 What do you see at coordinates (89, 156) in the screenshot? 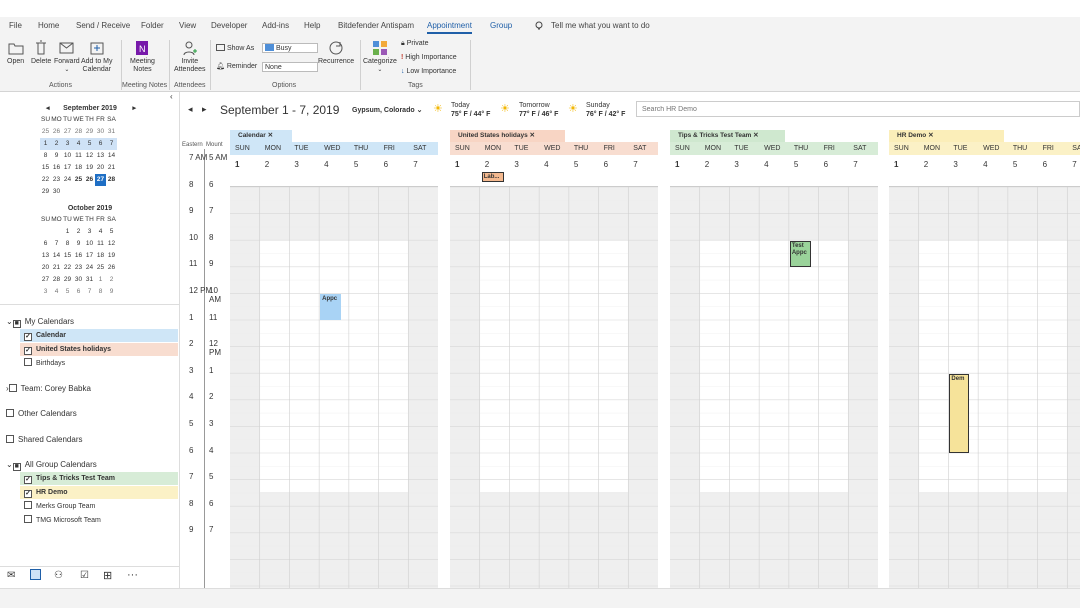
I see `mini-cal-day: 12` at bounding box center [89, 156].